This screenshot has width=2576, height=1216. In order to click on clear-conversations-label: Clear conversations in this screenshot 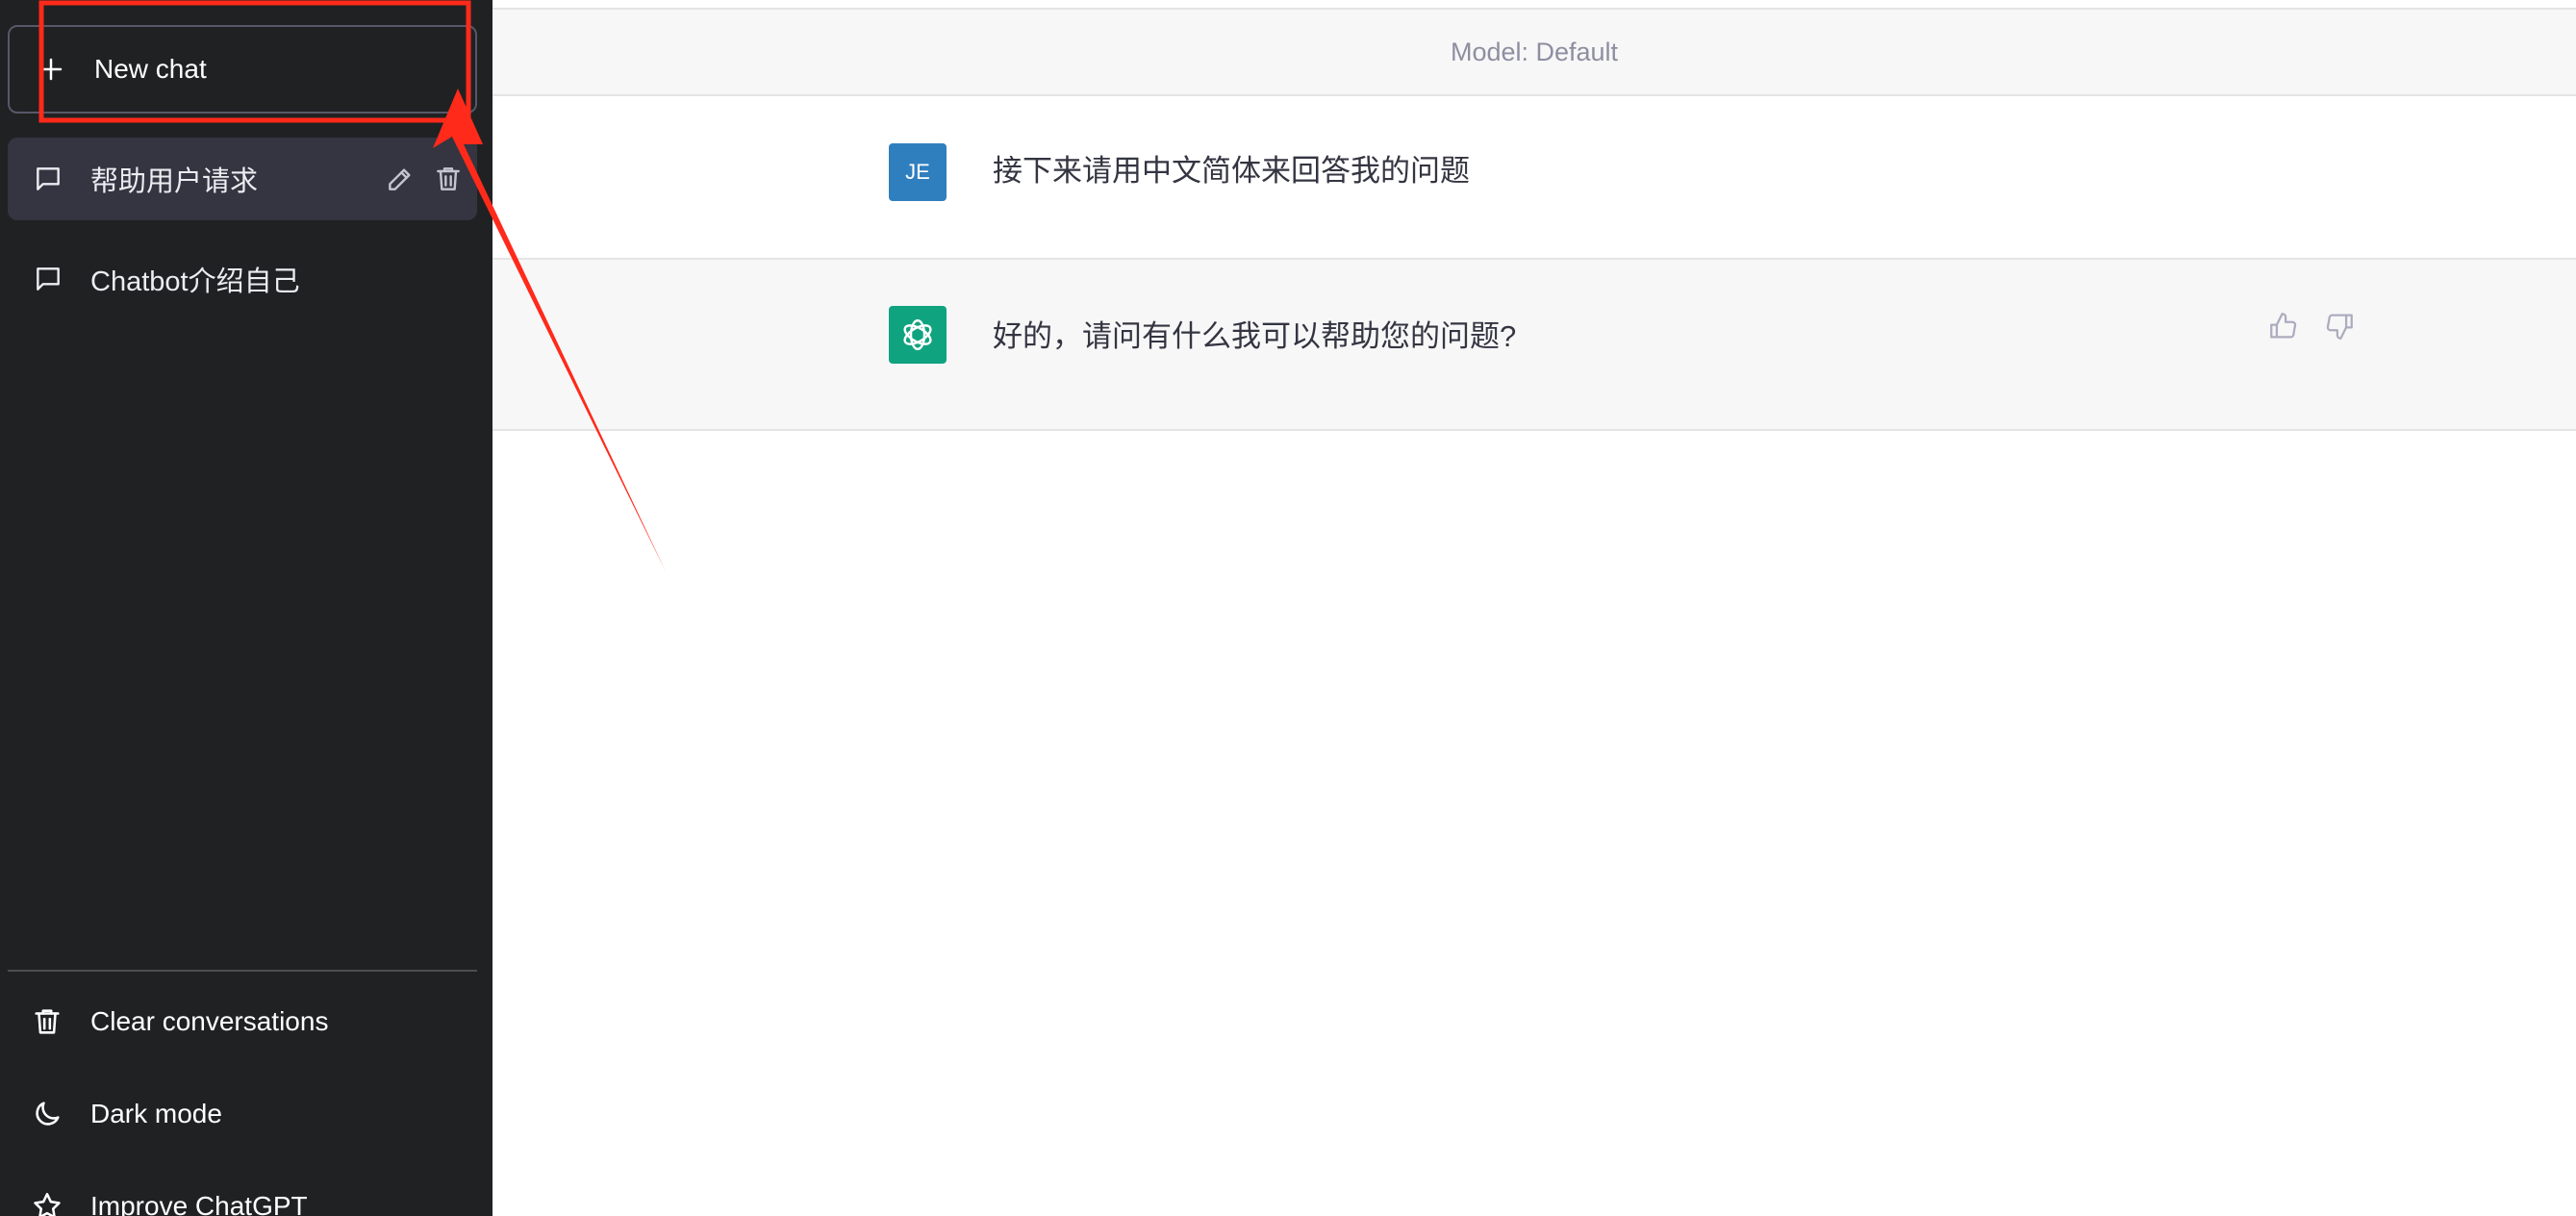, I will do `click(209, 1021)`.